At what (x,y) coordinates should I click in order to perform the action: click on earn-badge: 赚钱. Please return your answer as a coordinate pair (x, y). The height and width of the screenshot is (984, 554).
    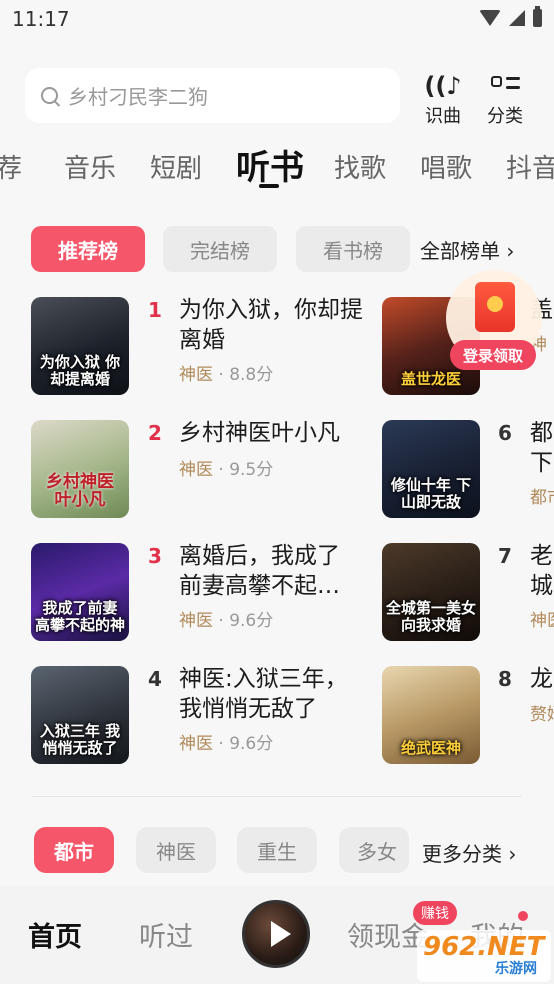
    Looking at the image, I should click on (435, 913).